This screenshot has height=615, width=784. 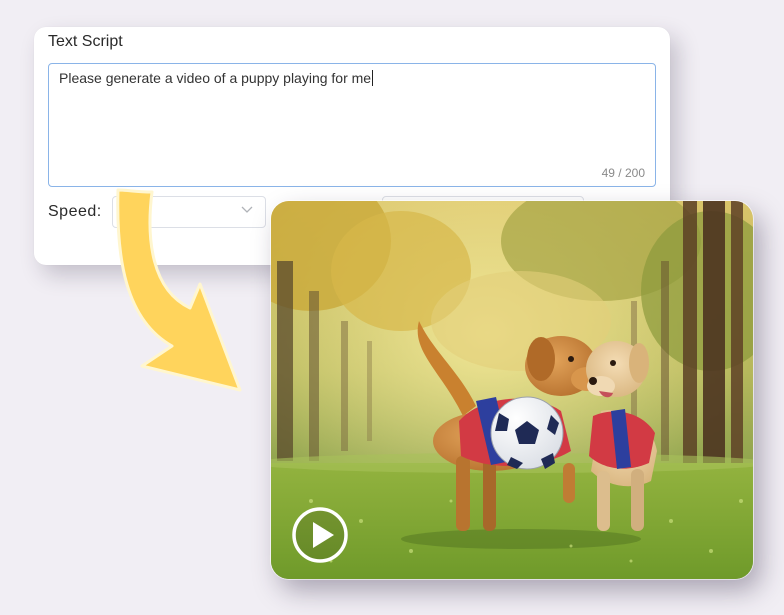 What do you see at coordinates (527, 433) in the screenshot?
I see `soccer-ball` at bounding box center [527, 433].